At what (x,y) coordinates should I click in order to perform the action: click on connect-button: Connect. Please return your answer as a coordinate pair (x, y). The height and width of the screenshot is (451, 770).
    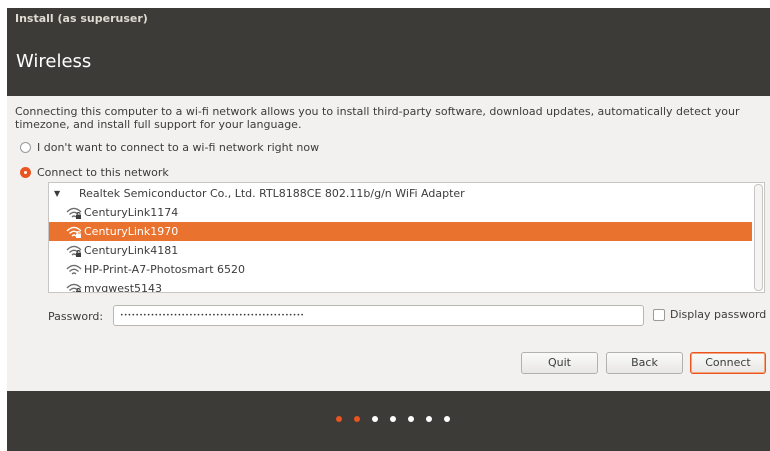
    Looking at the image, I should click on (728, 363).